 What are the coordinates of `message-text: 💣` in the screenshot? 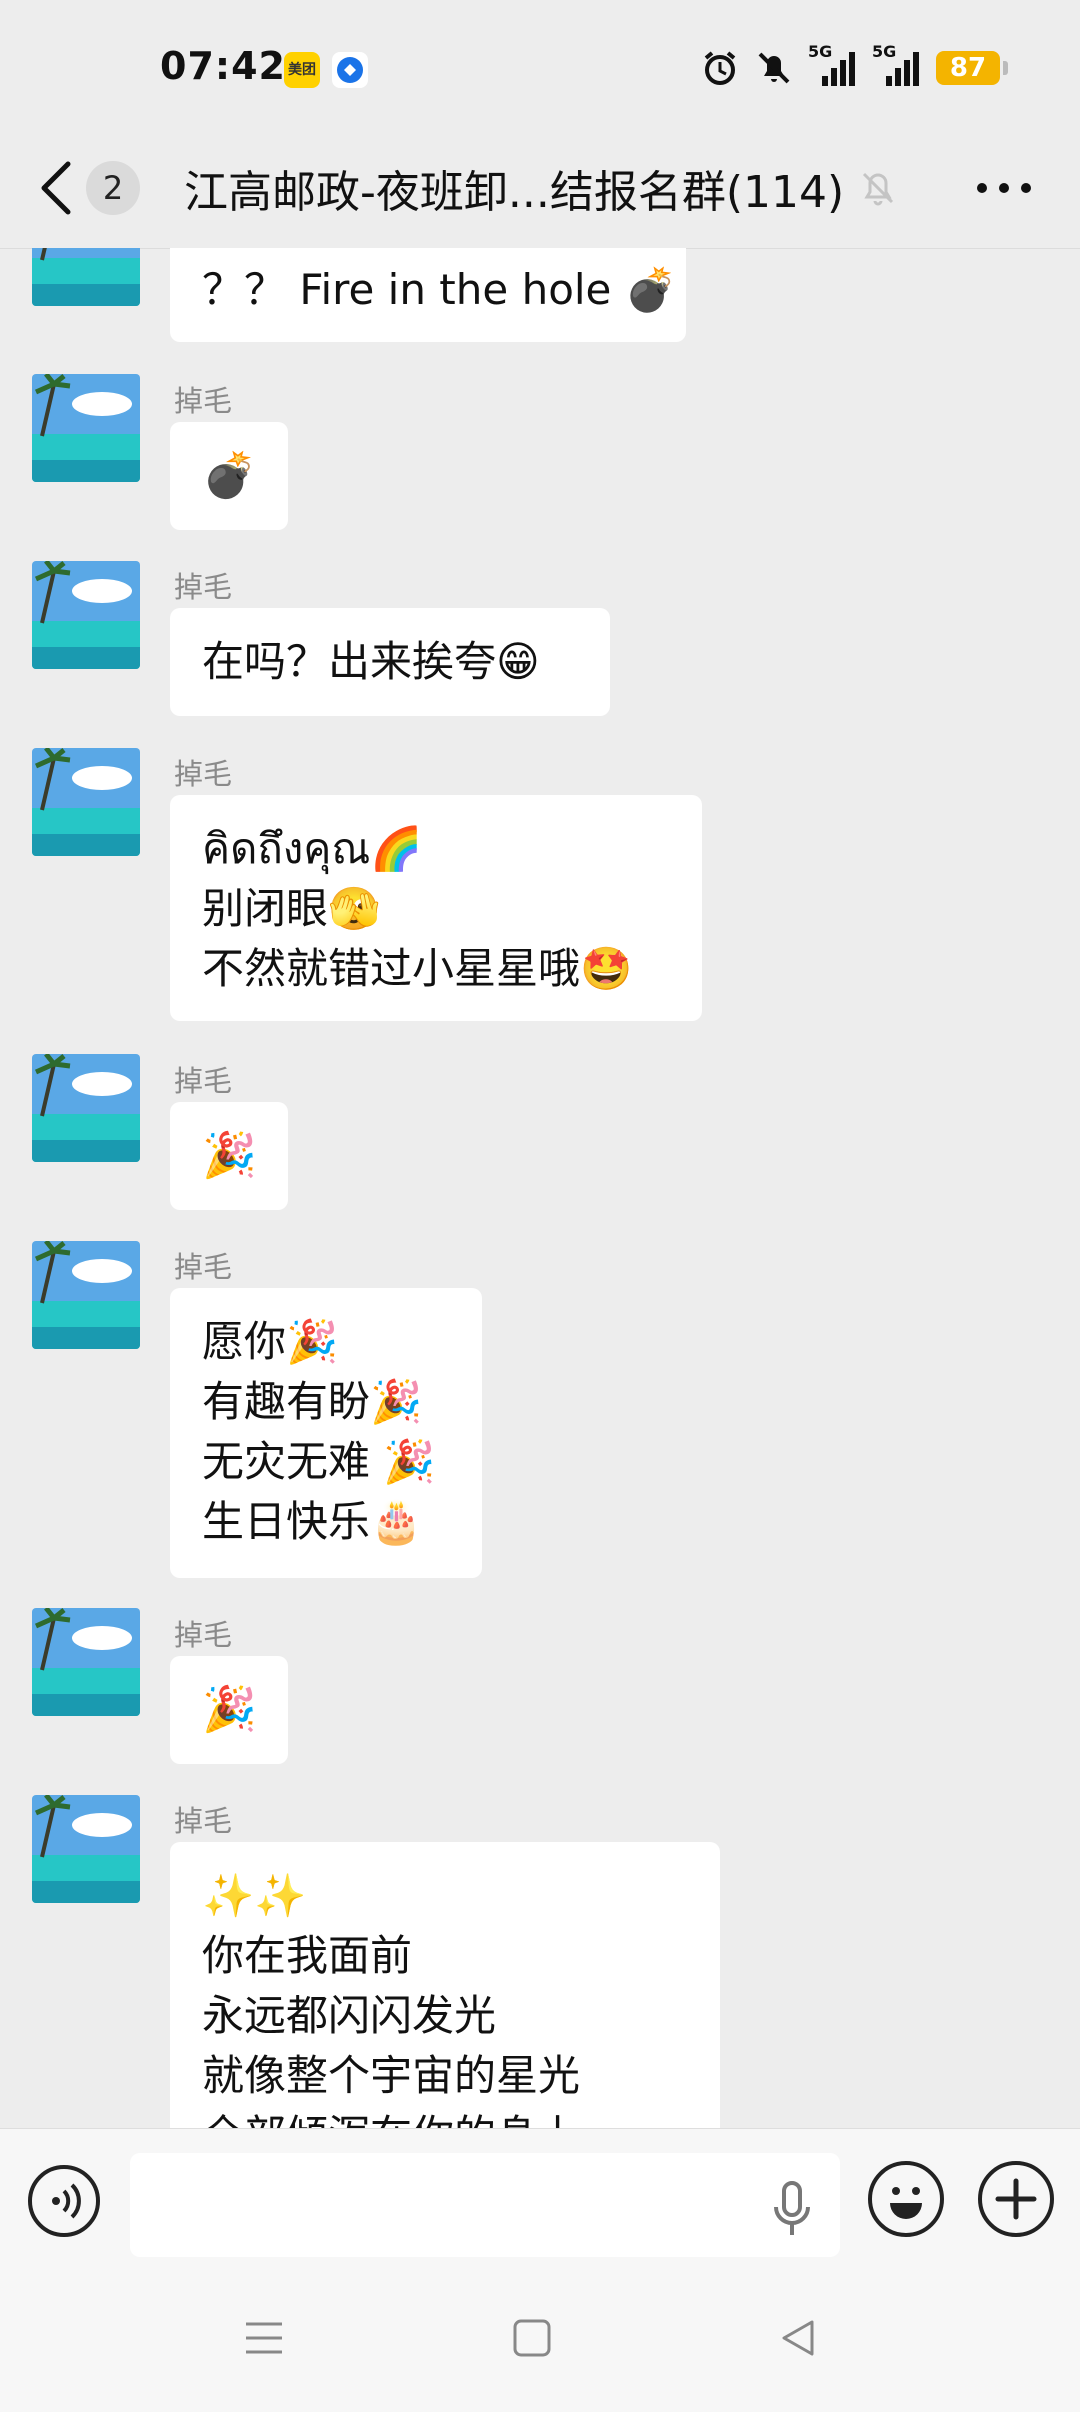 It's located at (229, 475).